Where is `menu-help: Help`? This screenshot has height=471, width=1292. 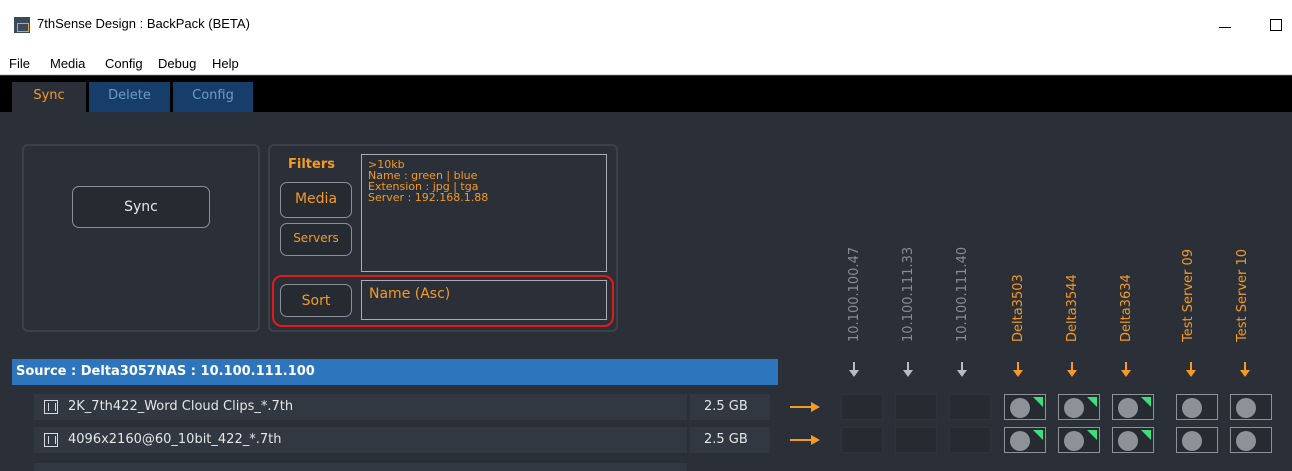
menu-help: Help is located at coordinates (225, 63).